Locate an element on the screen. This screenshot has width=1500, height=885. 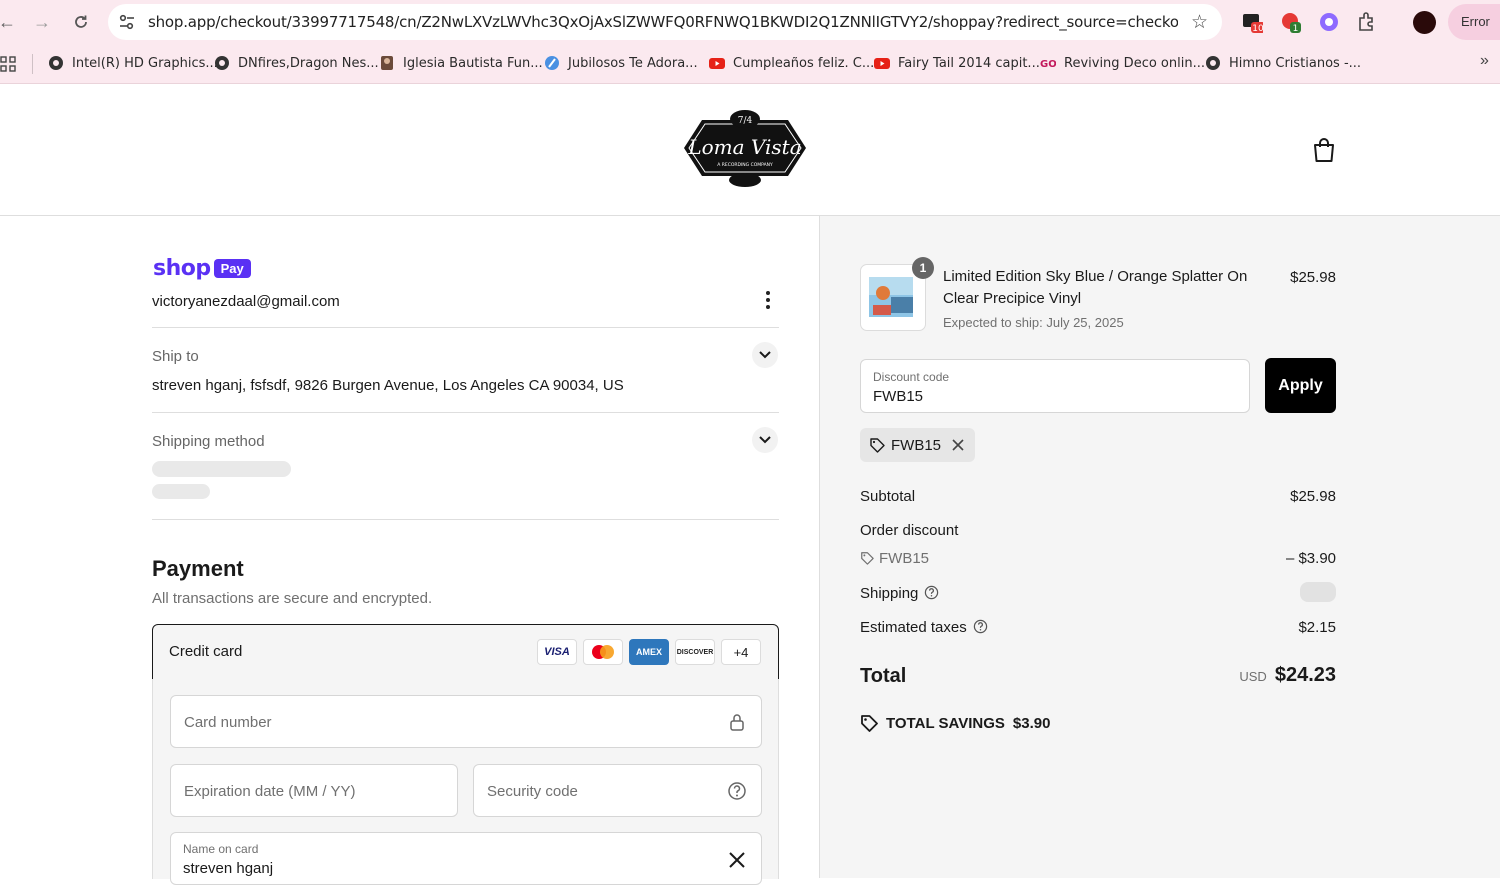
total-label: Total is located at coordinates (883, 676).